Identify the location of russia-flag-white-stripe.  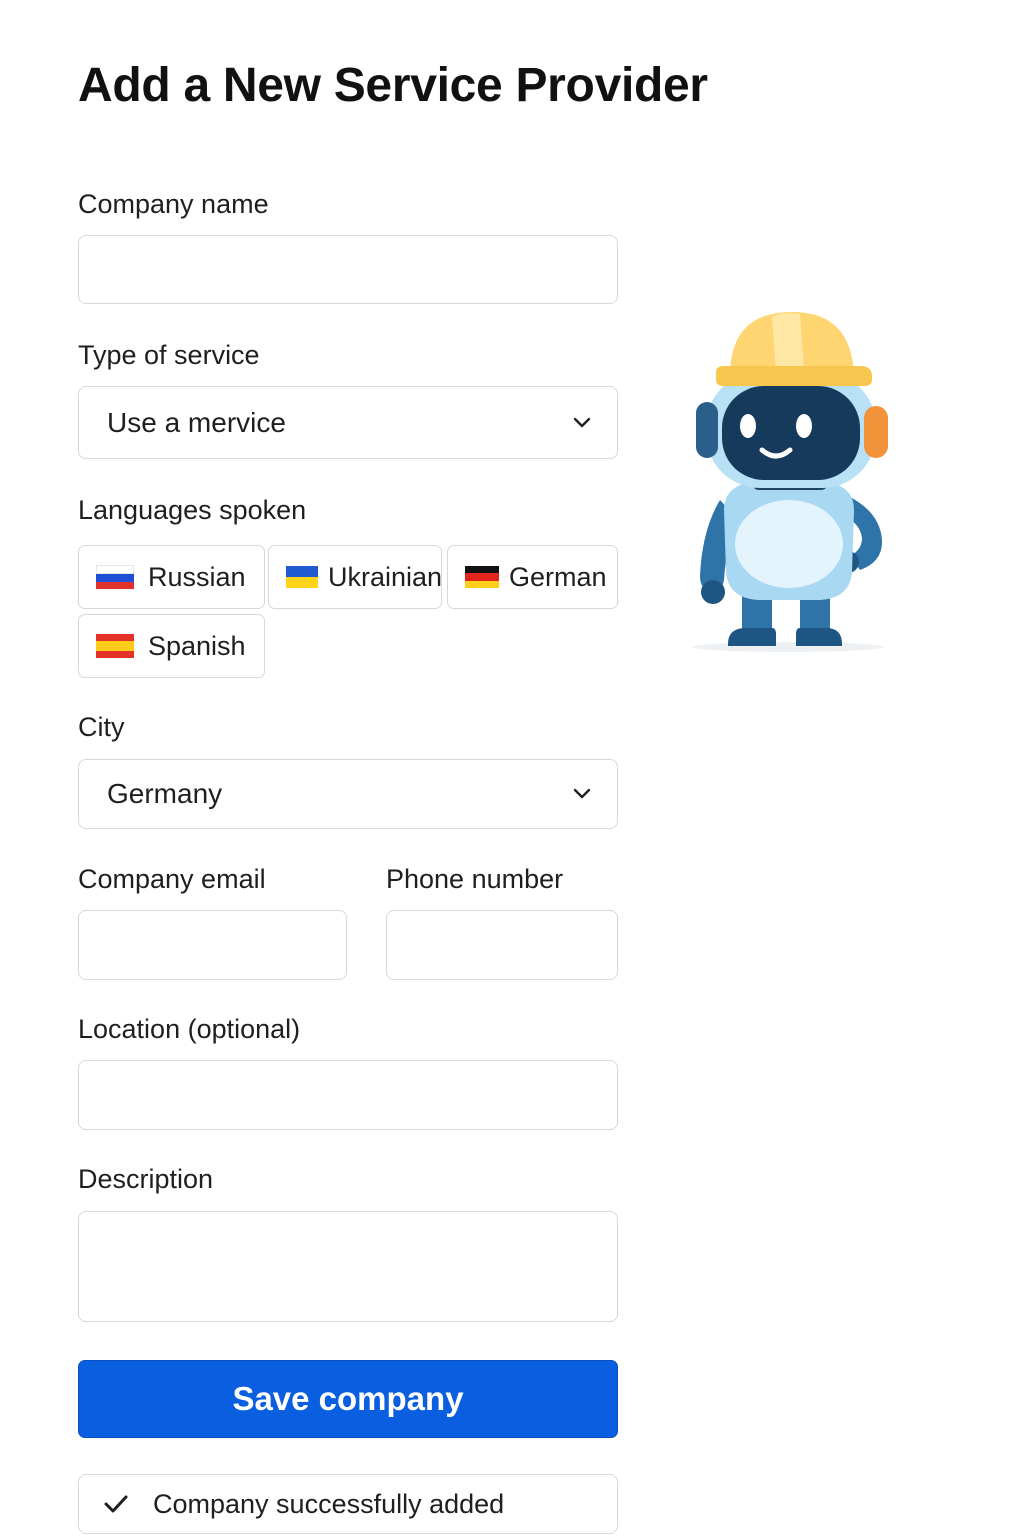
(115, 570).